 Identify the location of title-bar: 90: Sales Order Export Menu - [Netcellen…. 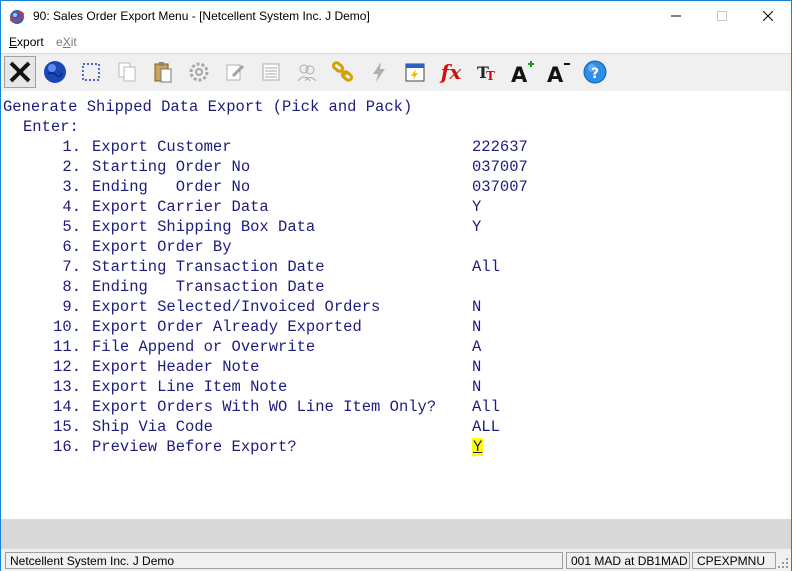
(396, 16).